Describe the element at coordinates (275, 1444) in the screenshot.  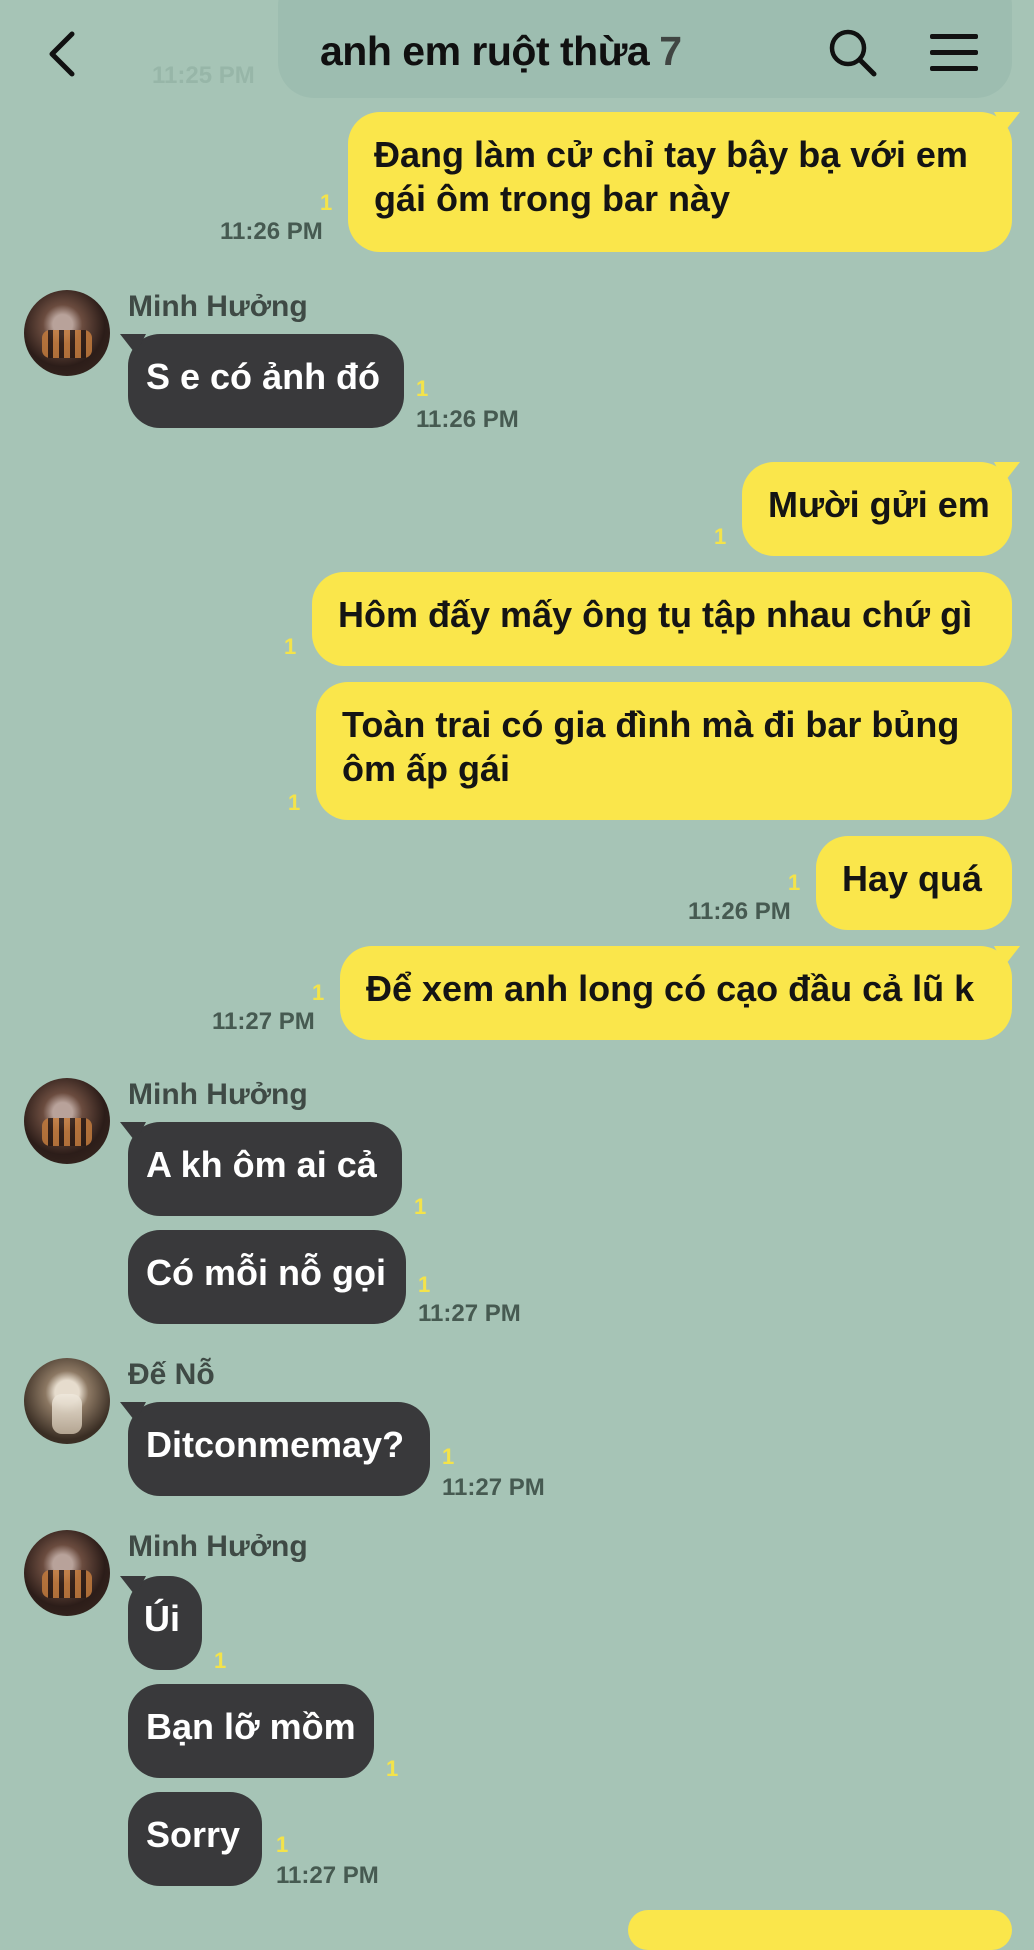
I see `message-text: Ditconmemay?` at that location.